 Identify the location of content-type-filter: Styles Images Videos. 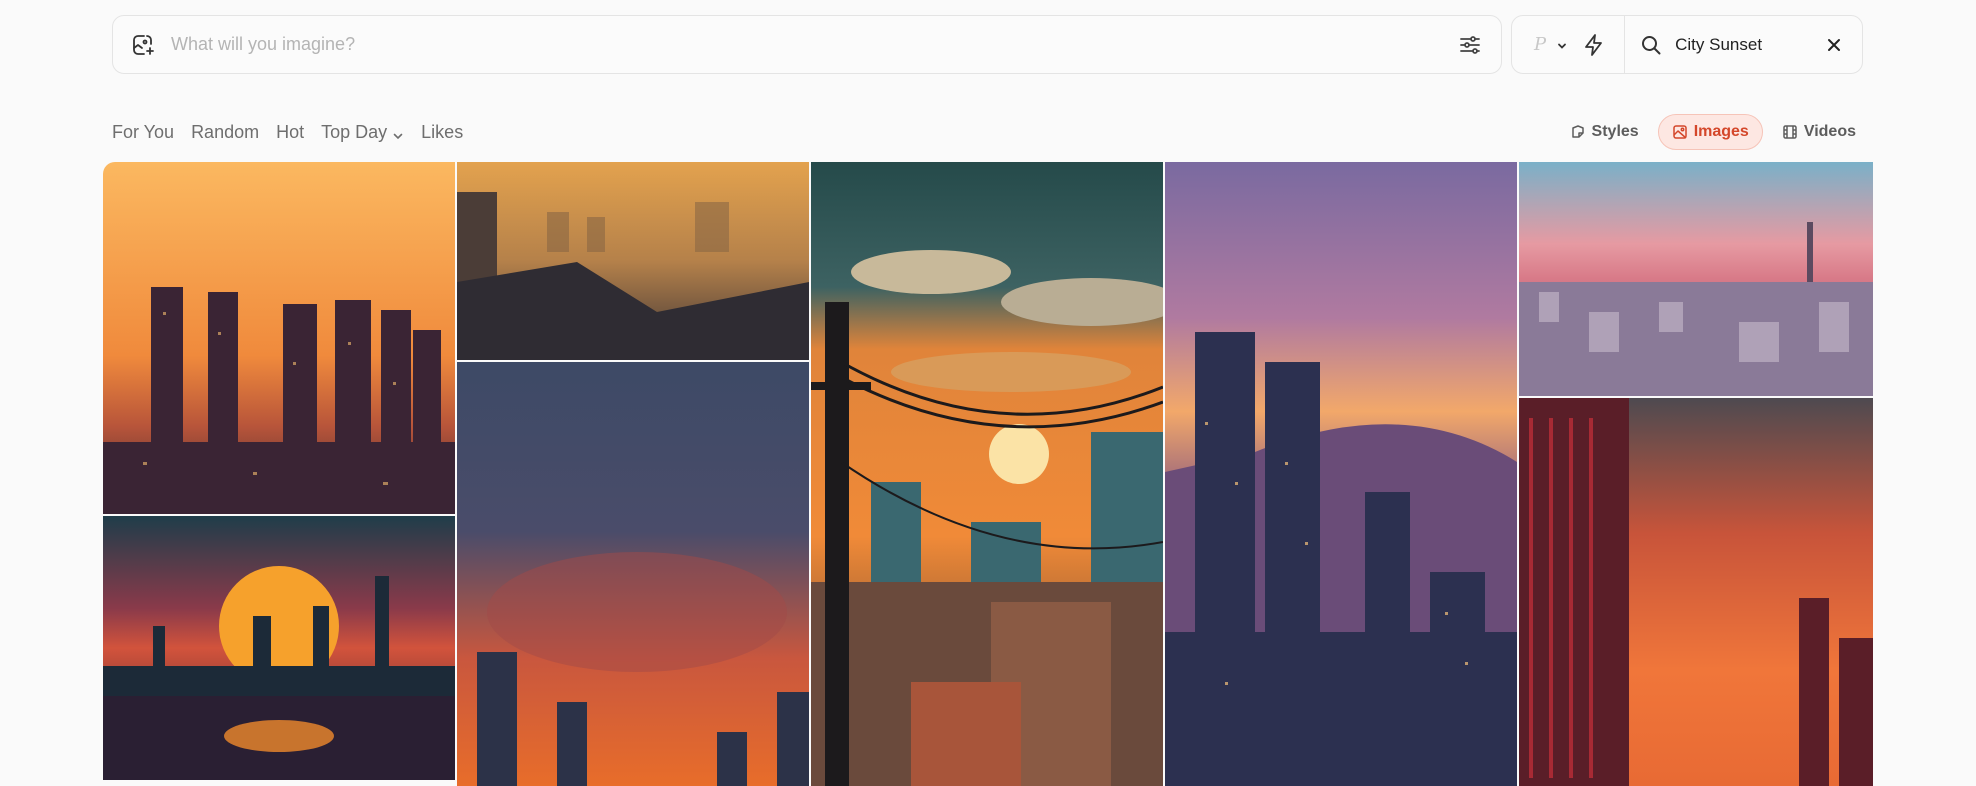
(1713, 132).